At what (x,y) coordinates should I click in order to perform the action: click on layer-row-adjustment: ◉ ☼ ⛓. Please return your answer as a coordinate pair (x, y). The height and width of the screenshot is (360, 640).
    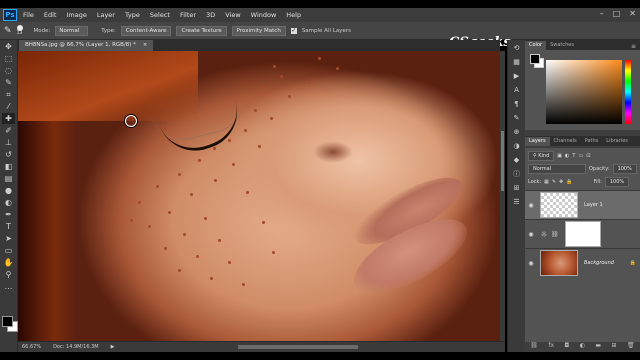
    Looking at the image, I should click on (582, 233).